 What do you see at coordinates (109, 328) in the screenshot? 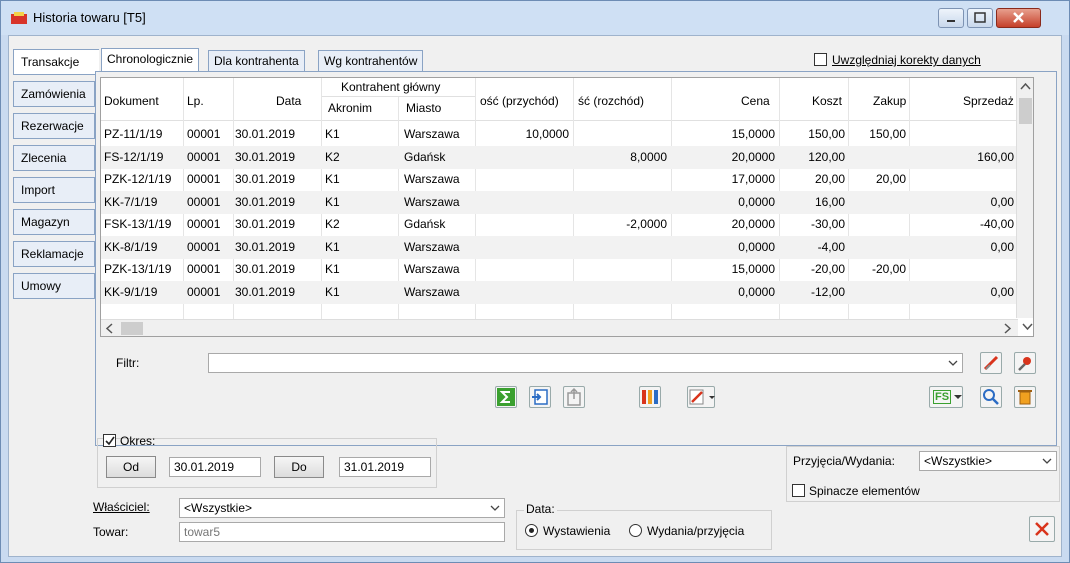
I see `scroll-left-icon` at bounding box center [109, 328].